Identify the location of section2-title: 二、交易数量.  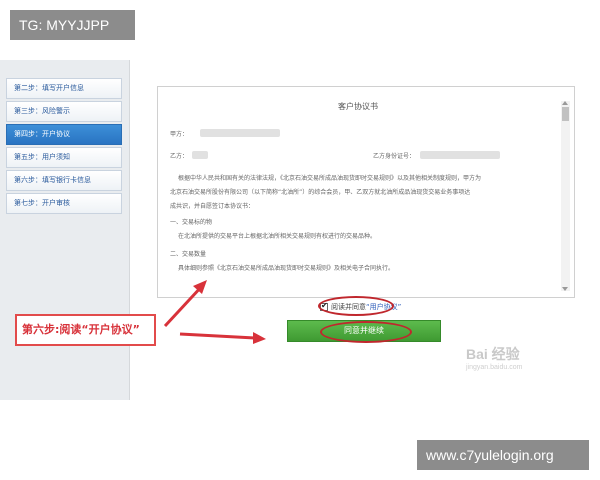
(188, 254).